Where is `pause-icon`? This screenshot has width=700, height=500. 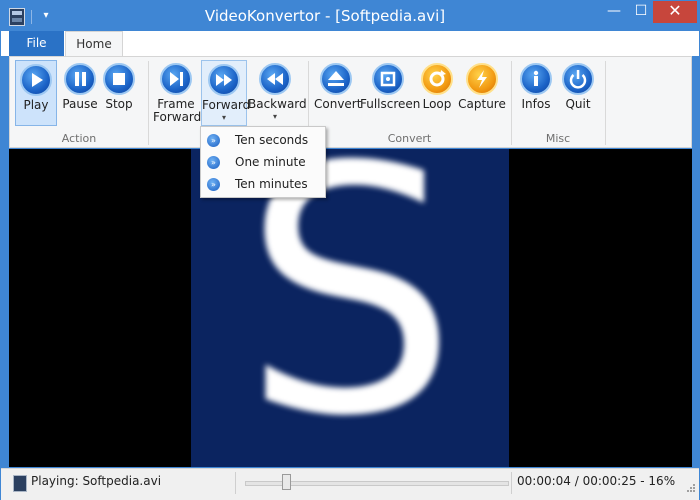 pause-icon is located at coordinates (80, 79).